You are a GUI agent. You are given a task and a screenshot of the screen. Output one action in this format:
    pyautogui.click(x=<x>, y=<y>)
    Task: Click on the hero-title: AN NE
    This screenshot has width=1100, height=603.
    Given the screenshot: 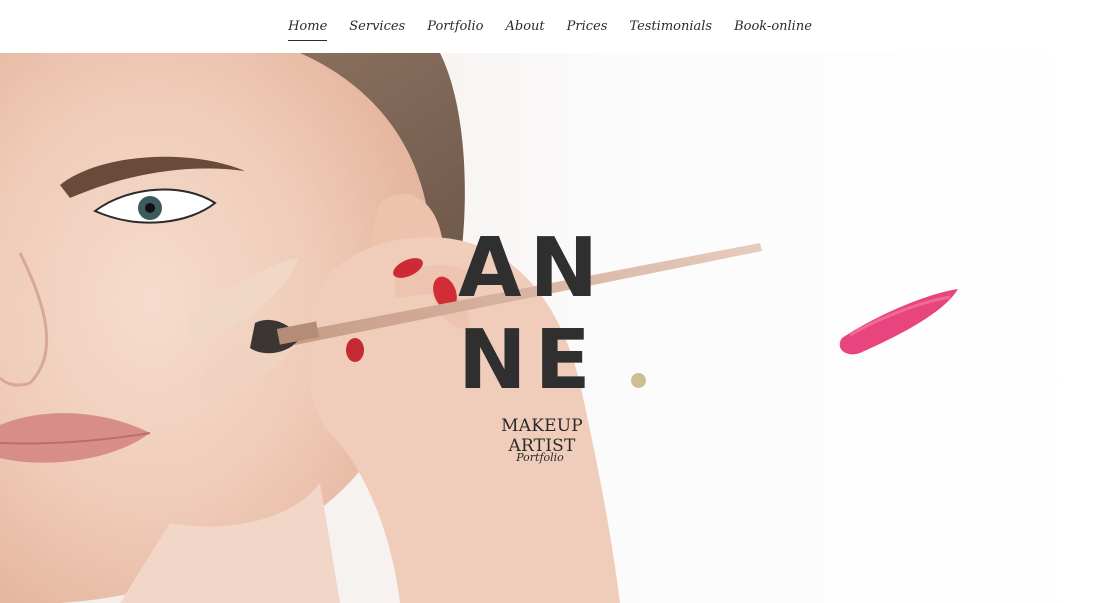 What is the action you would take?
    pyautogui.click(x=553, y=315)
    